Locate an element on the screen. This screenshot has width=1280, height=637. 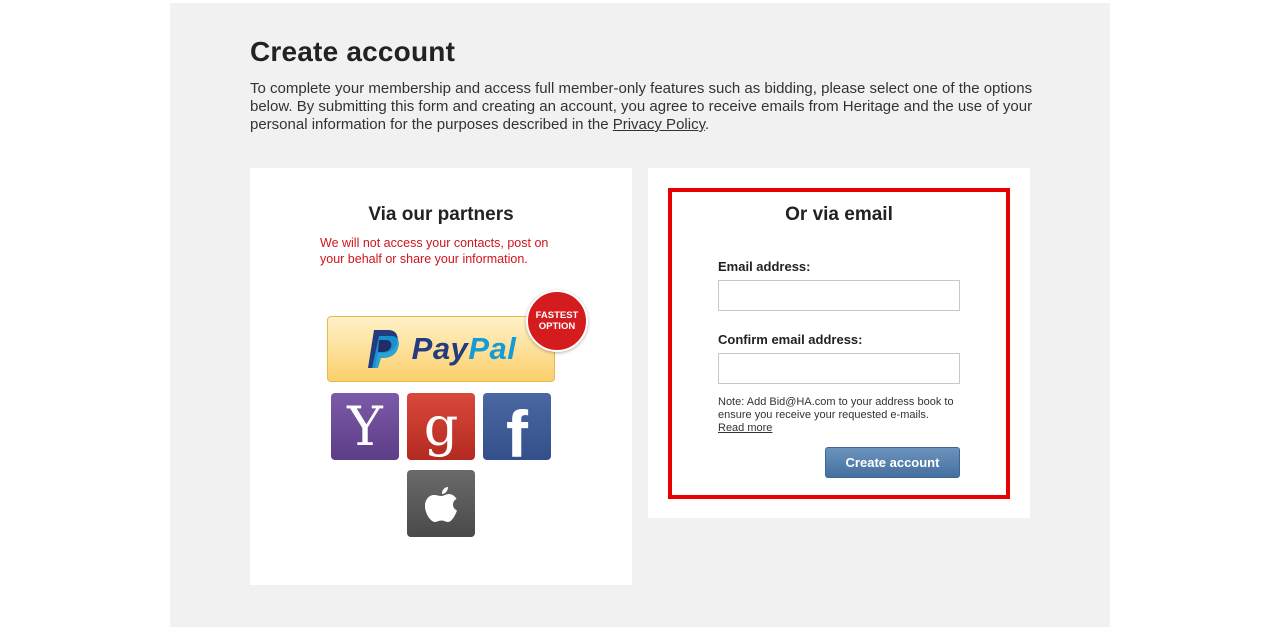
create-account-button: Create account is located at coordinates (892, 462).